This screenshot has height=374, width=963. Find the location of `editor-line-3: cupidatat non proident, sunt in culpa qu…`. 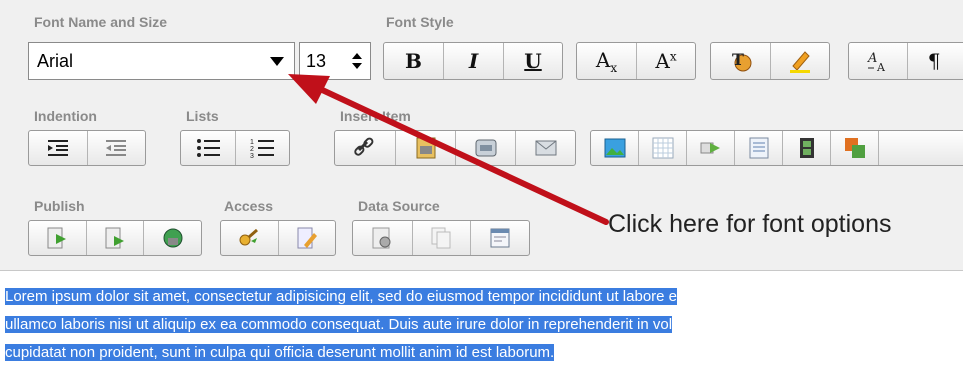

editor-line-3: cupidatat non proident, sunt in culpa qu… is located at coordinates (280, 352).